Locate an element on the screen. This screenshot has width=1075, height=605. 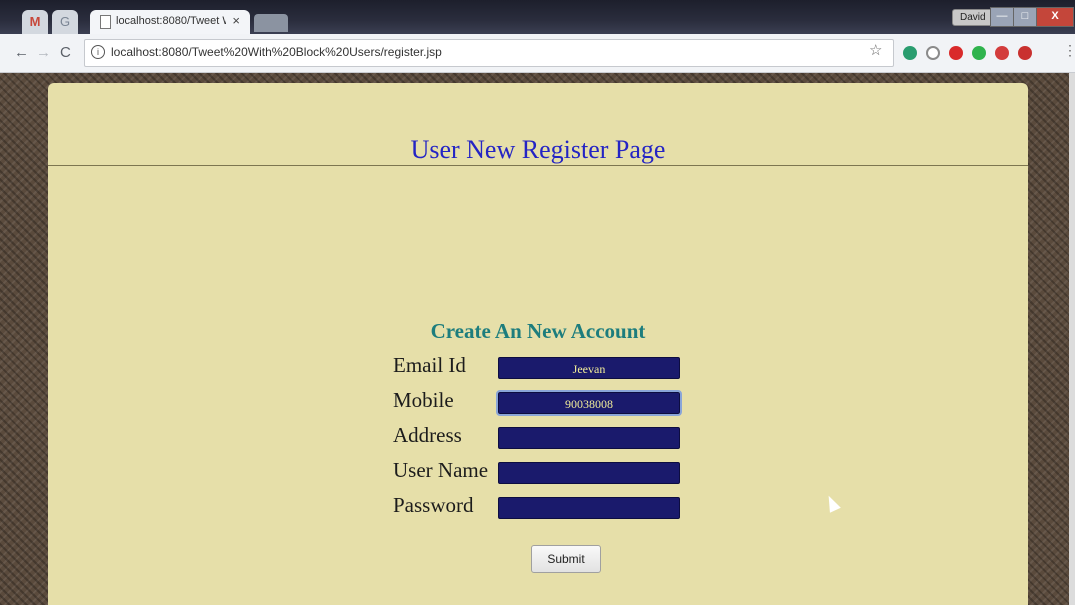
username-field is located at coordinates (589, 473).